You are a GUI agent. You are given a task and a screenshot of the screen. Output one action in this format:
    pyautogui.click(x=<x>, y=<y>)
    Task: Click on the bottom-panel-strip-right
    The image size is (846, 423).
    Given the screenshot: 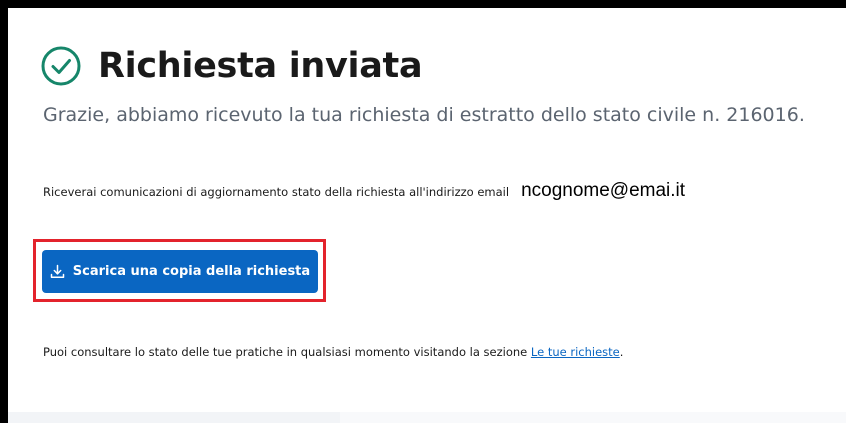 What is the action you would take?
    pyautogui.click(x=593, y=417)
    